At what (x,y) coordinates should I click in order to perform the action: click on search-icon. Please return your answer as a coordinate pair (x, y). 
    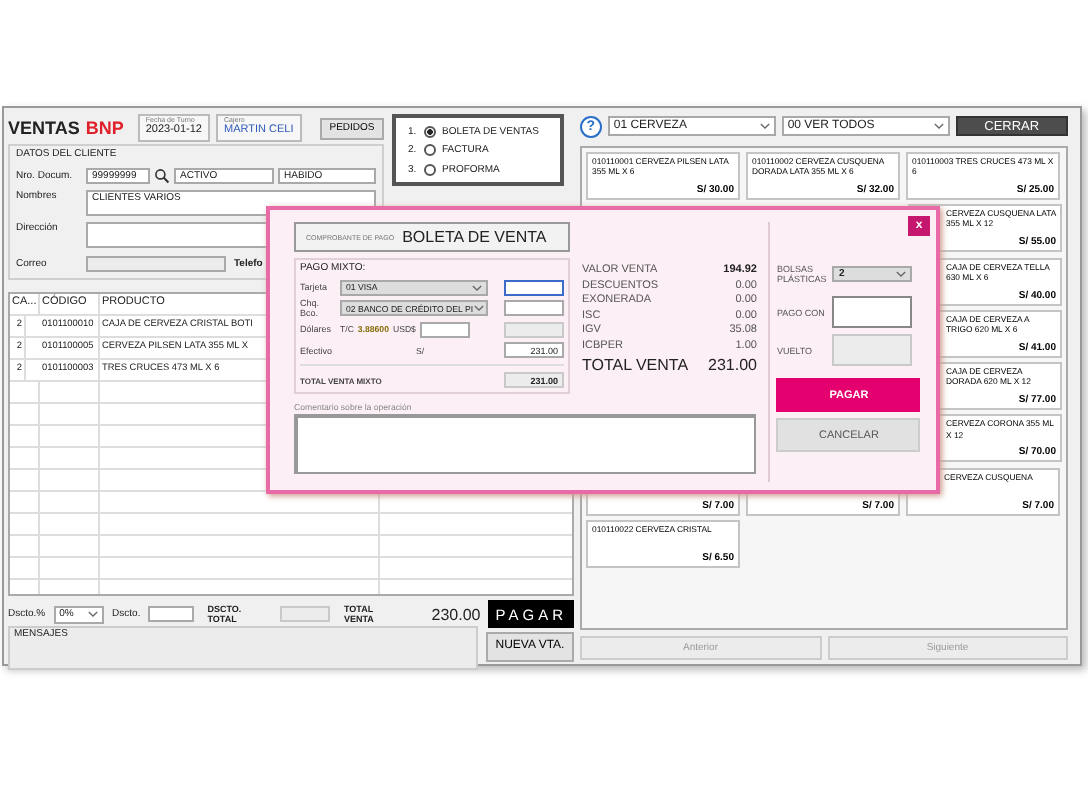
    Looking at the image, I should click on (162, 175).